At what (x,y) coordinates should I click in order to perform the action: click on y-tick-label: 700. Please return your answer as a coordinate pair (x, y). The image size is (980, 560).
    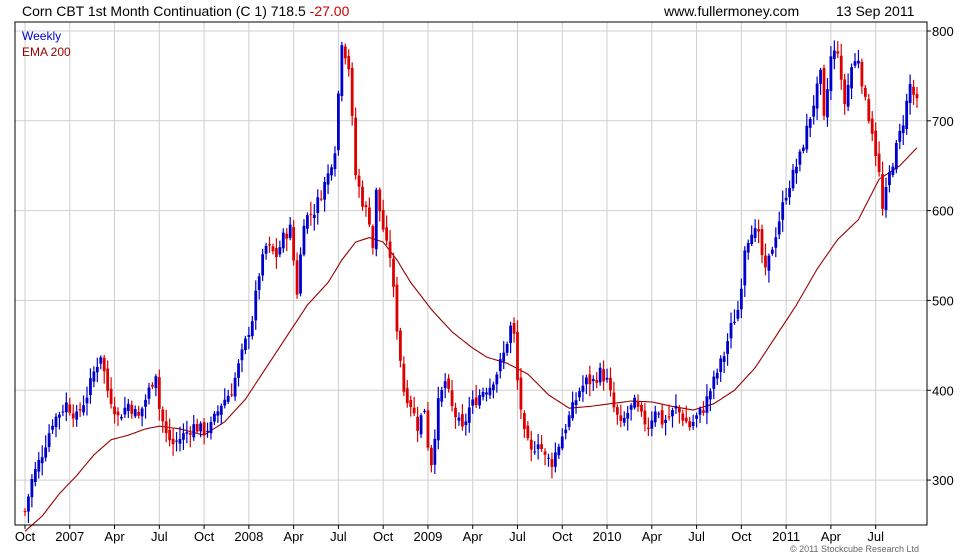
    Looking at the image, I should click on (943, 121).